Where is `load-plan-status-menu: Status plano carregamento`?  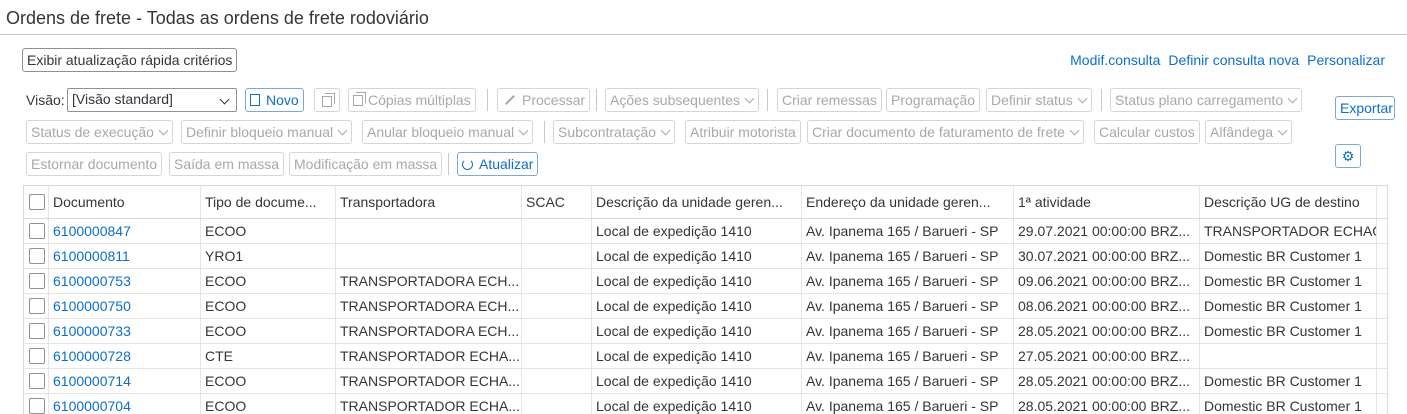 load-plan-status-menu: Status plano carregamento is located at coordinates (1206, 100).